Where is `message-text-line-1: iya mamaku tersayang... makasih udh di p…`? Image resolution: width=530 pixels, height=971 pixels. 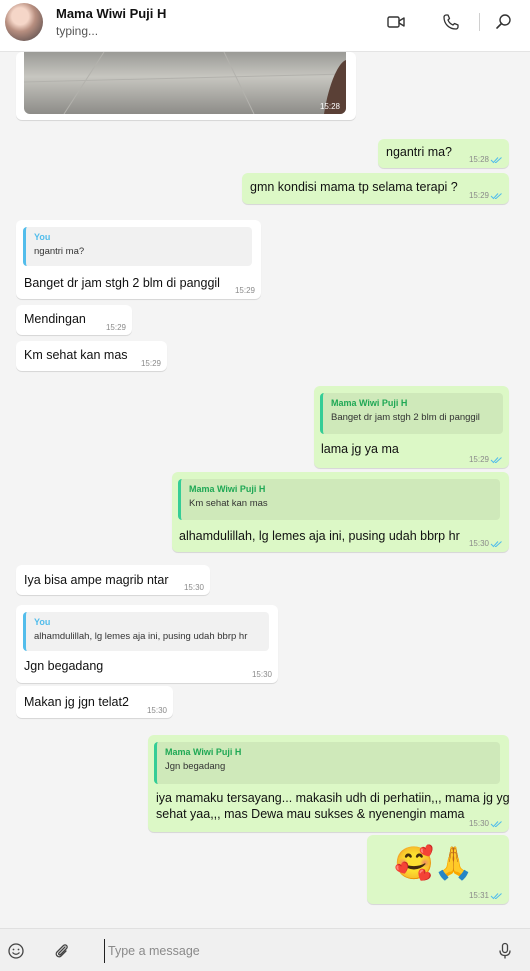 message-text-line-1: iya mamaku tersayang... makasih udh di p… is located at coordinates (333, 798).